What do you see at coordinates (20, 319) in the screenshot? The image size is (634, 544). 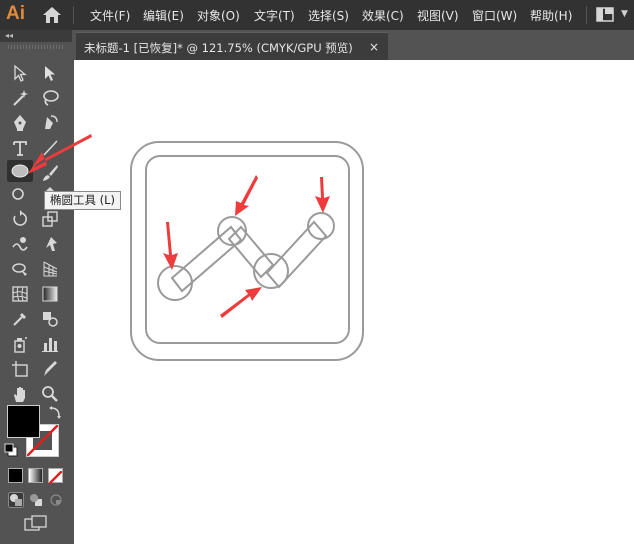 I see `eyedropper-tool-icon` at bounding box center [20, 319].